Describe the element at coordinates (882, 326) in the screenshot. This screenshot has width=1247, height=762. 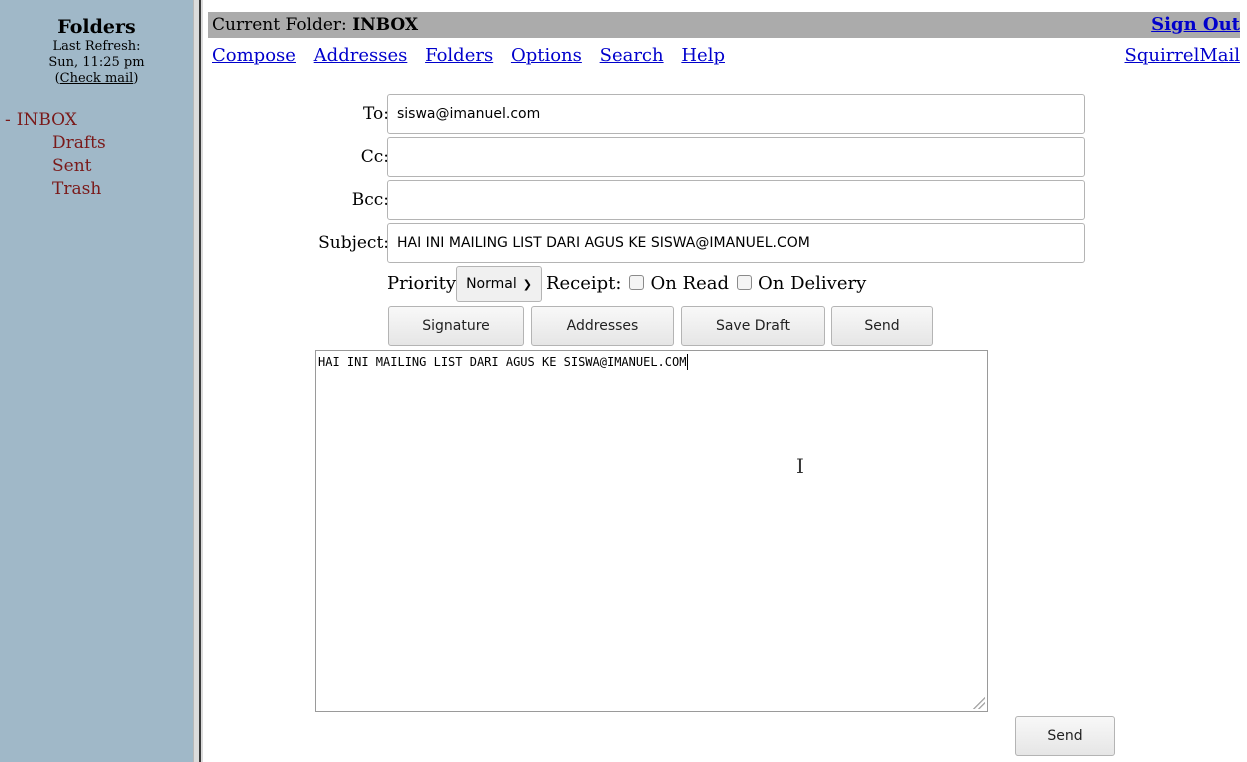
I see `send-button: Send` at that location.